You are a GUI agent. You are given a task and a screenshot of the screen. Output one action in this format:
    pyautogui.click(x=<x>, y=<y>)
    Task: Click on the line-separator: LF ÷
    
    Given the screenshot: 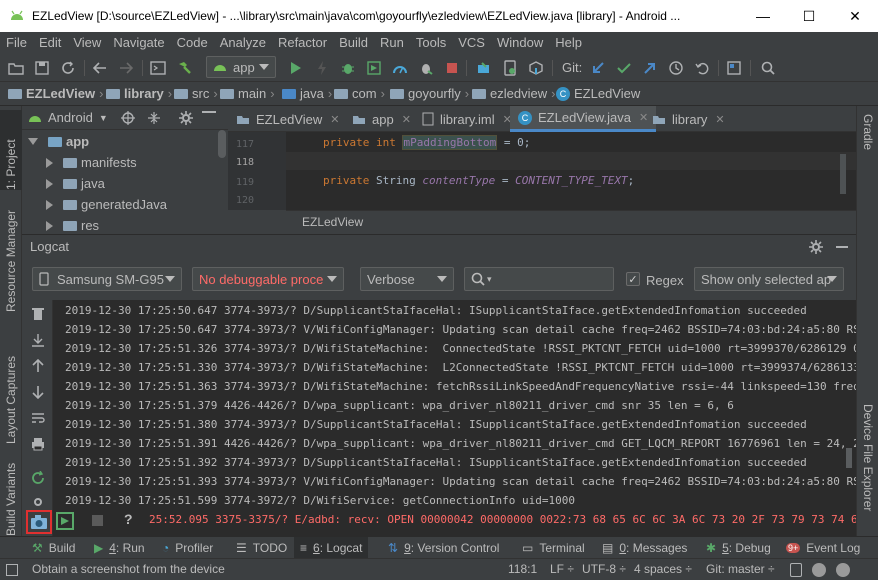 What is the action you would take?
    pyautogui.click(x=562, y=569)
    